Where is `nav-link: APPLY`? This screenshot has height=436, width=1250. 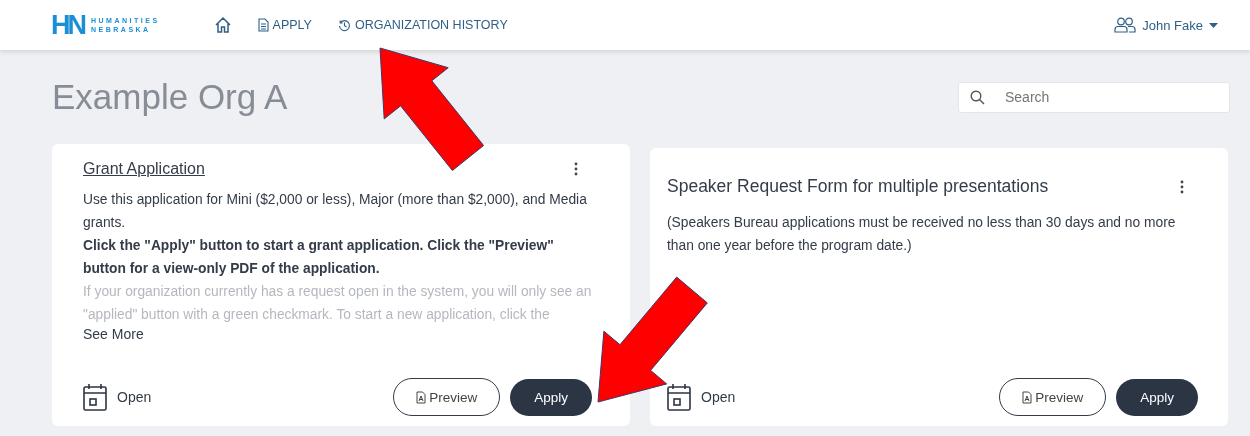 nav-link: APPLY is located at coordinates (284, 25).